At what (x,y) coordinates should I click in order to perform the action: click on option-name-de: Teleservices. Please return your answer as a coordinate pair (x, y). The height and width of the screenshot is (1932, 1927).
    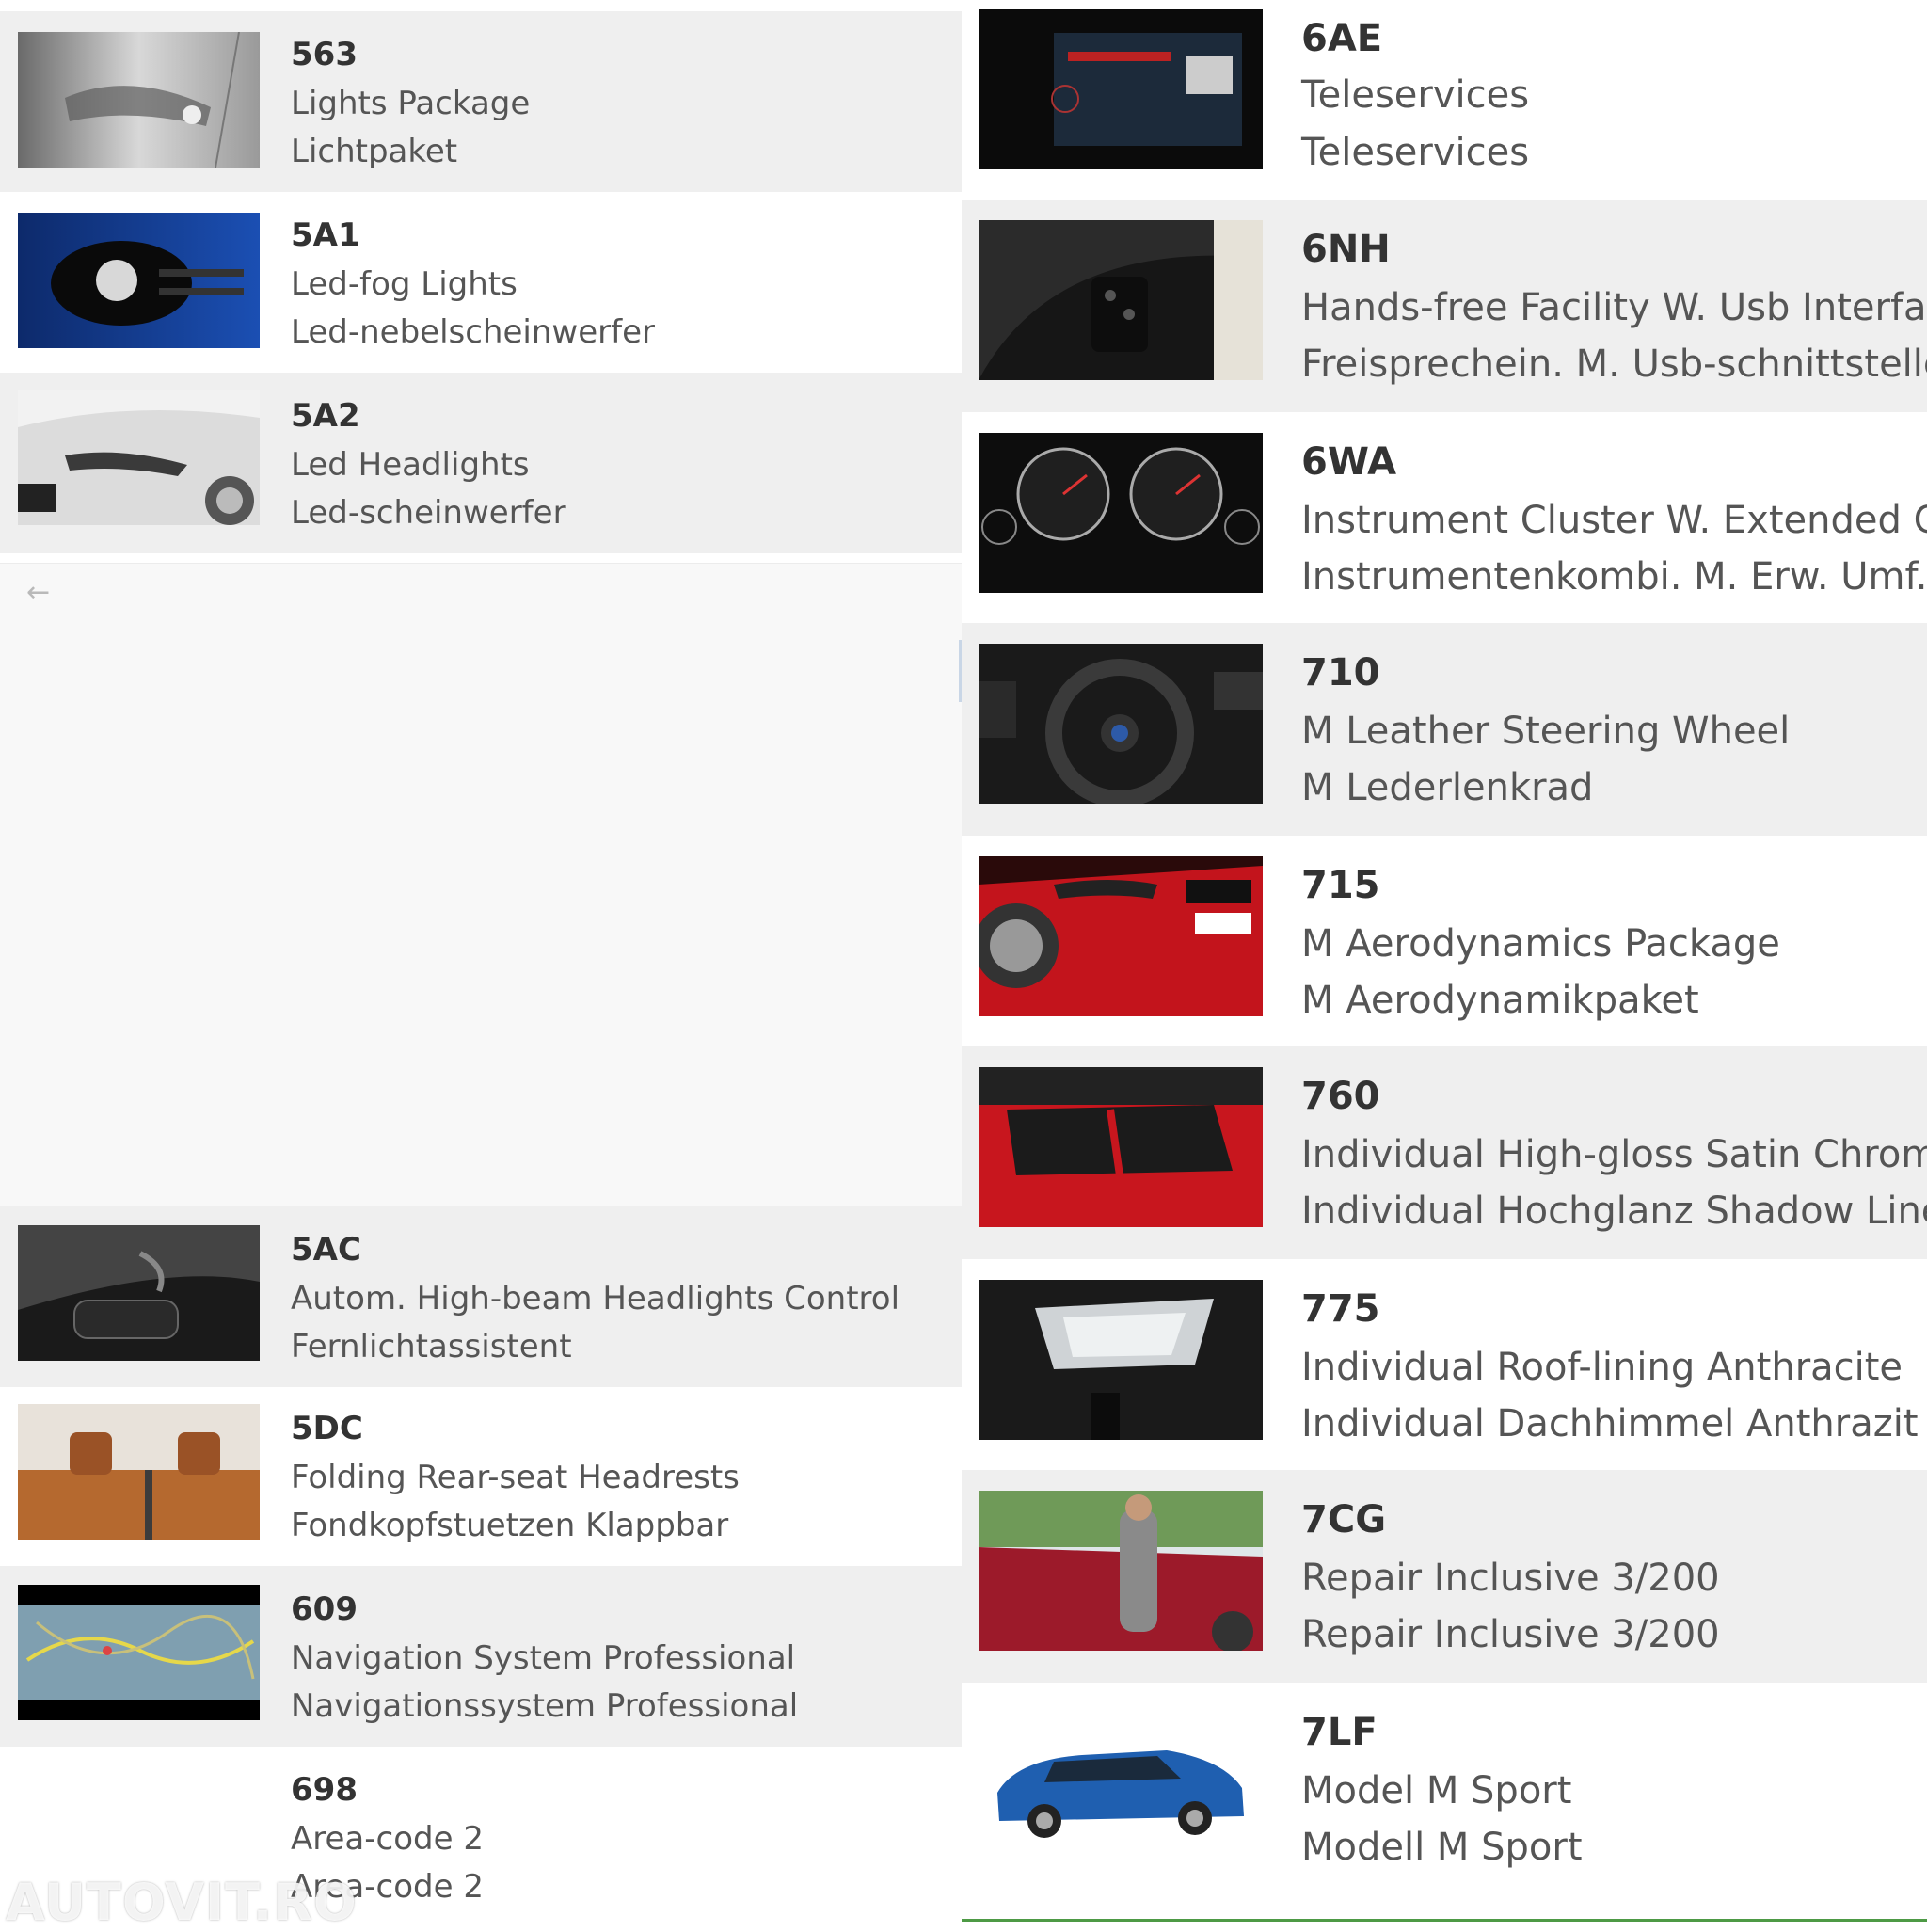
    Looking at the image, I should click on (1415, 152).